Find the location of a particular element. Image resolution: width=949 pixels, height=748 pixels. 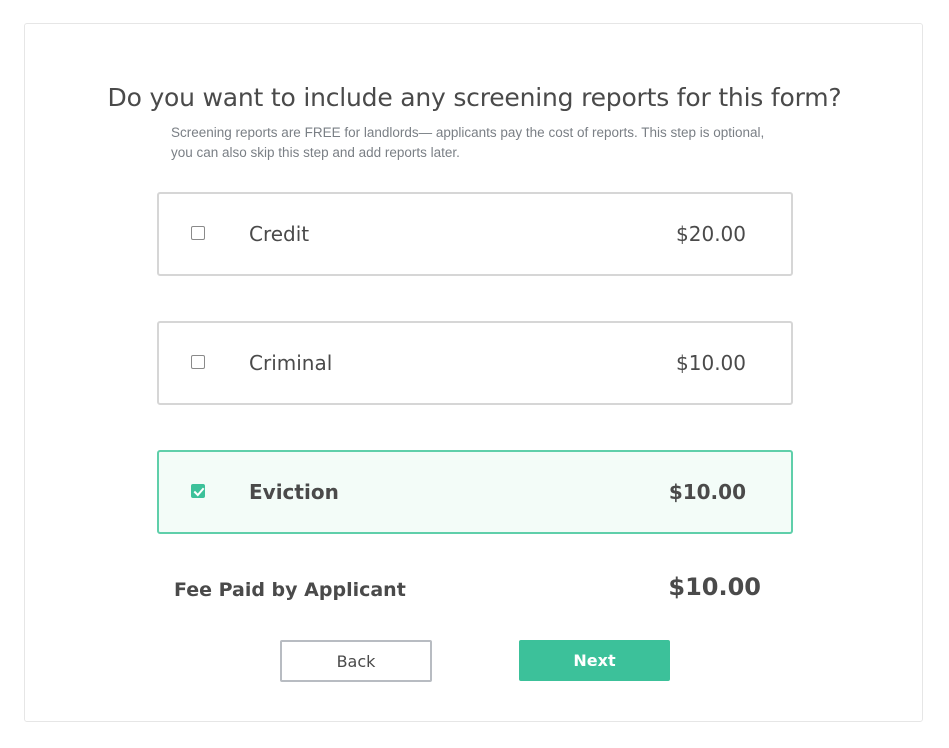

option-price: $20.00 is located at coordinates (711, 234).